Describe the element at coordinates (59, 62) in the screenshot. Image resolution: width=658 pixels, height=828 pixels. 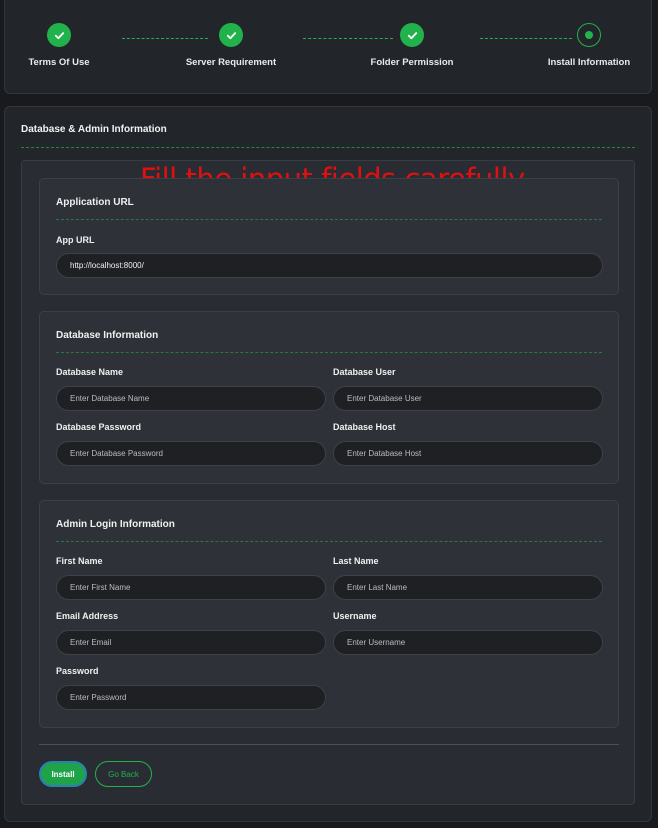
I see `step-label: Terms Of Use` at that location.